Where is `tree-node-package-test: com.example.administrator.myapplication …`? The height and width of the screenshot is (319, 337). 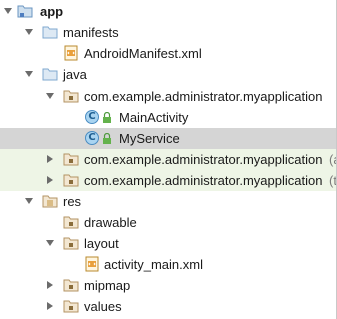 tree-node-package-test: com.example.administrator.myapplication … is located at coordinates (168, 180).